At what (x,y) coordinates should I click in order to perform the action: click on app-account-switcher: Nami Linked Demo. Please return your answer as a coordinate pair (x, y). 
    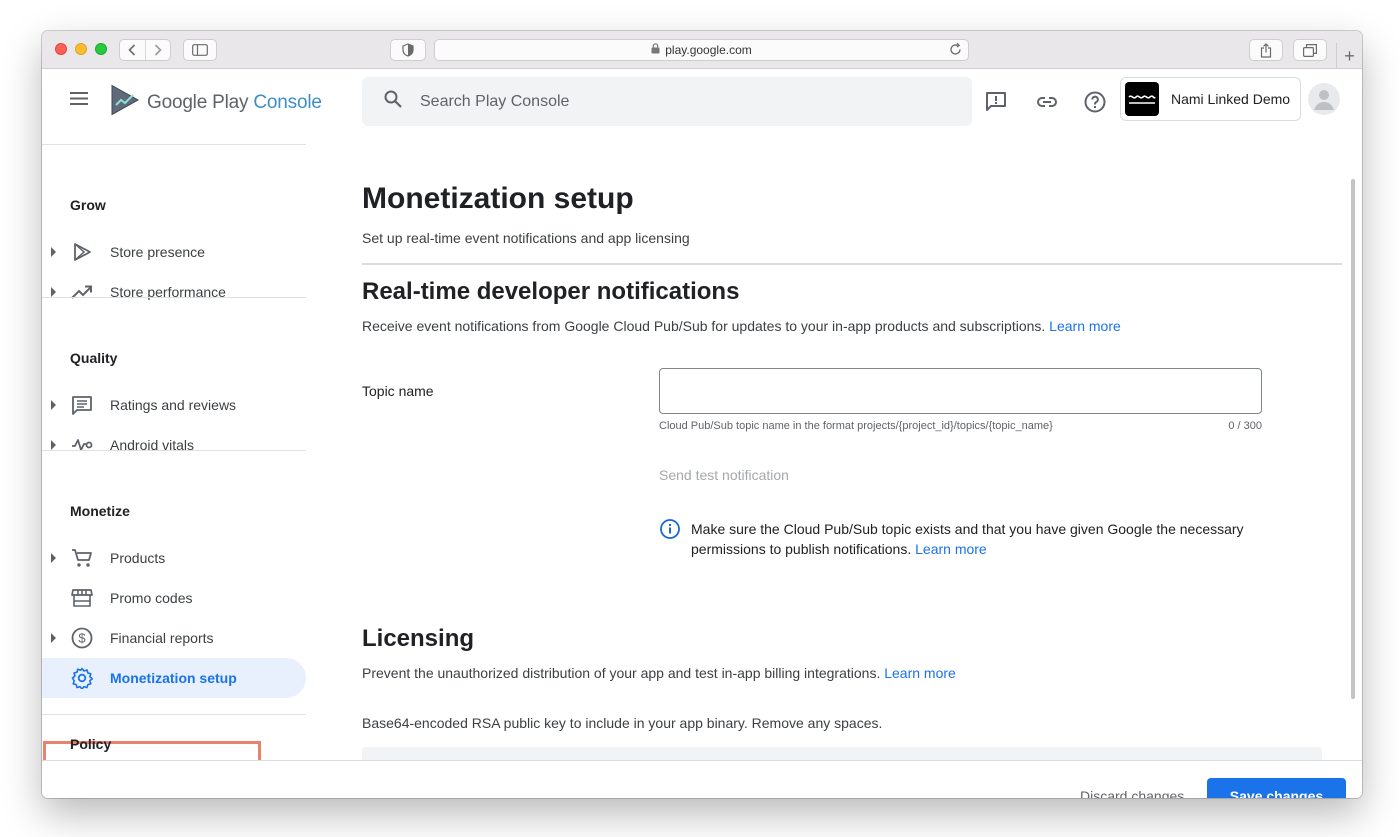
    Looking at the image, I should click on (1210, 99).